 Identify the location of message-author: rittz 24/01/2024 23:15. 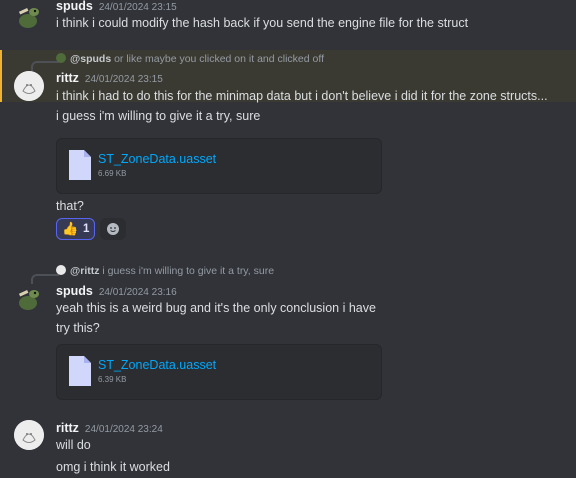
(109, 78).